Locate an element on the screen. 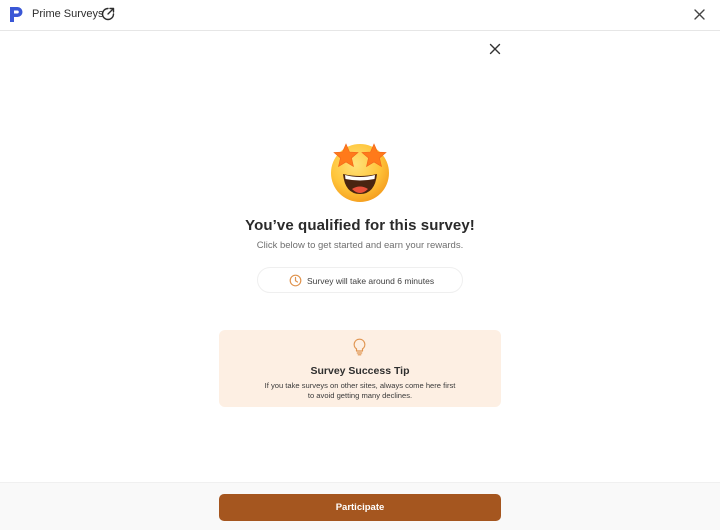 This screenshot has height=530, width=720. tip-title: Survey Success Tip is located at coordinates (360, 371).